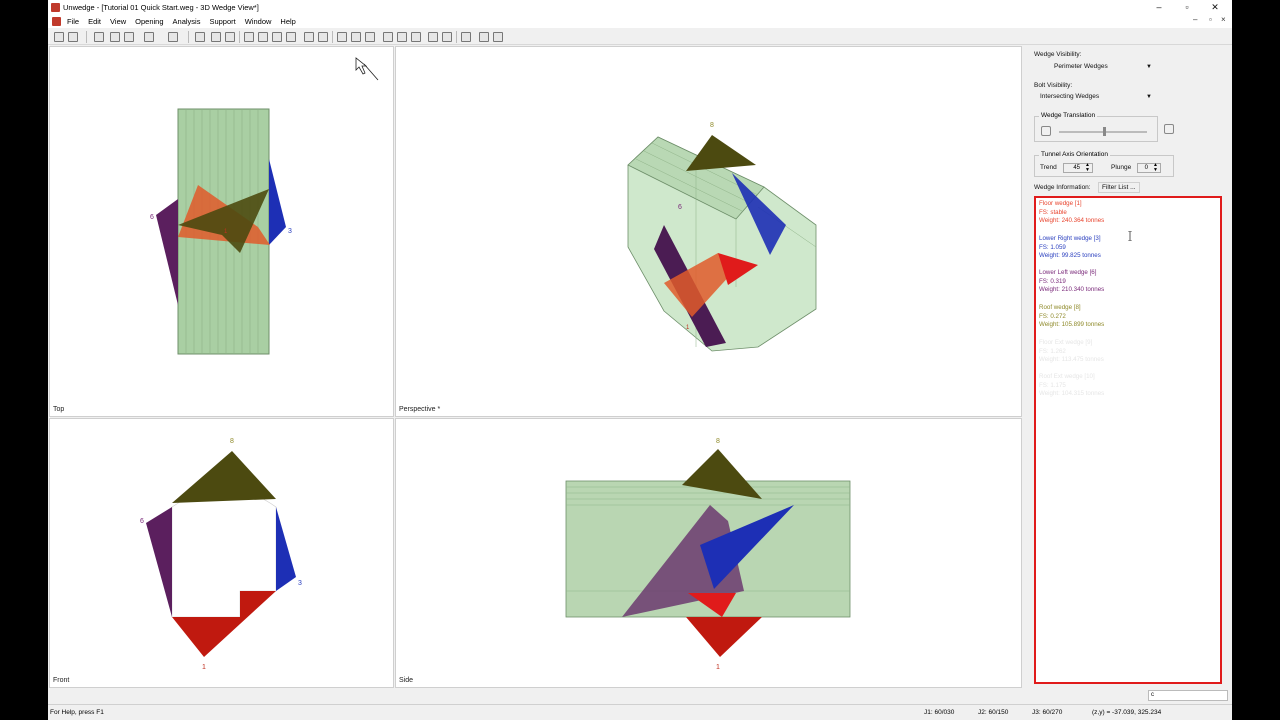  Describe the element at coordinates (221, 231) in the screenshot. I see `top-viewport: 6 3 1 Top` at that location.